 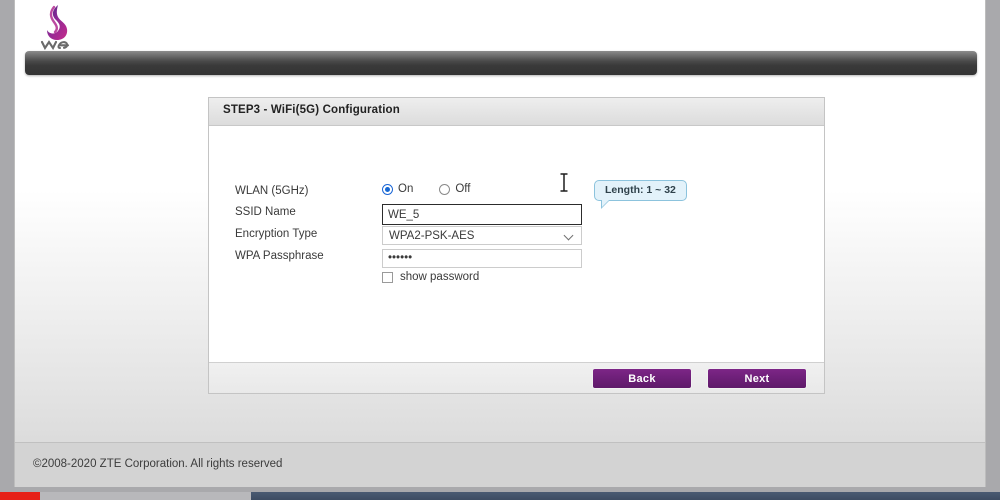 I want to click on show-password-control: show password, so click(x=430, y=277).